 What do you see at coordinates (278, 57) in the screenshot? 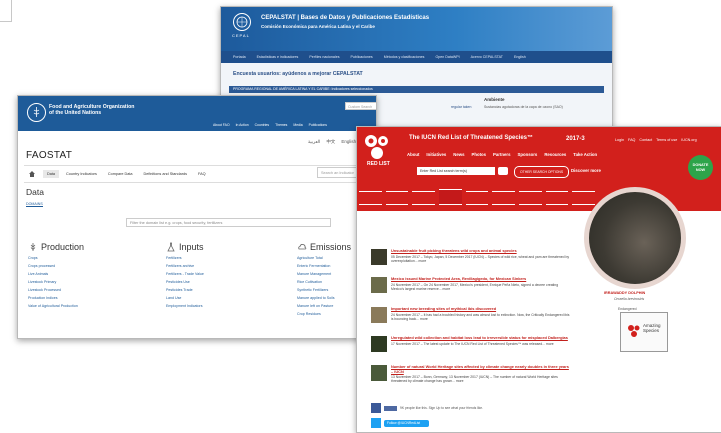
I see `cepal-nav-item: Estadísticas e indicadores` at bounding box center [278, 57].